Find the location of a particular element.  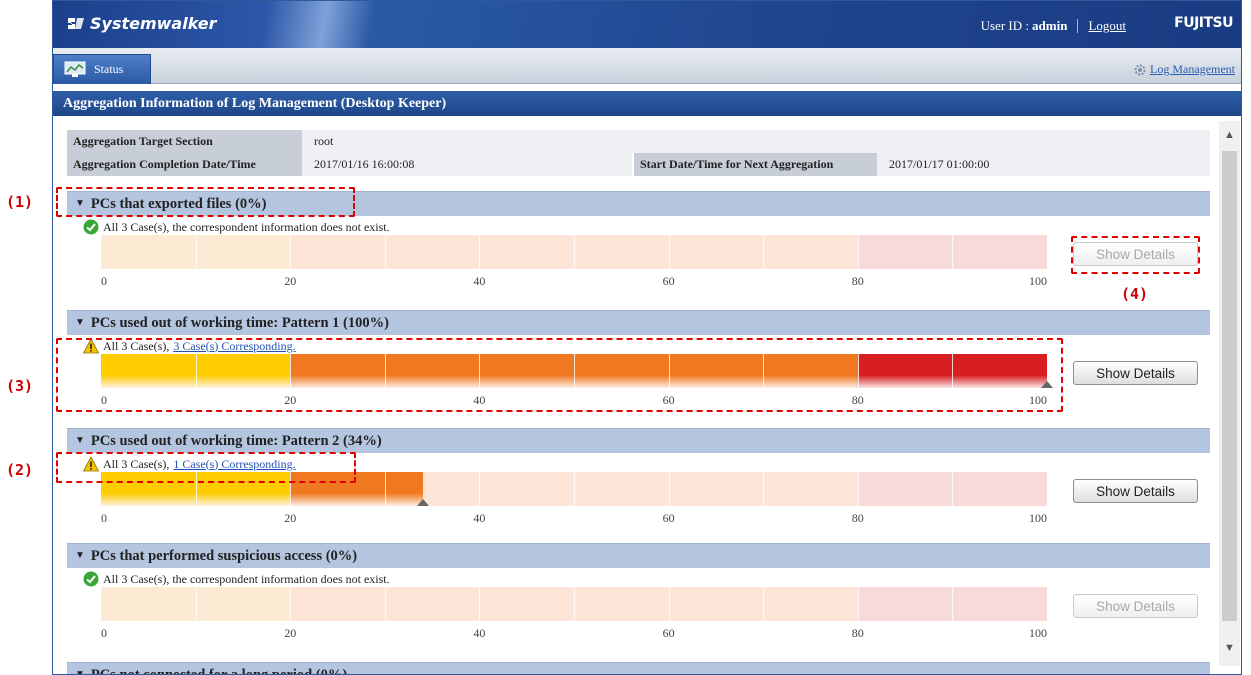

log-management-link: Log Management is located at coordinates (1184, 69).